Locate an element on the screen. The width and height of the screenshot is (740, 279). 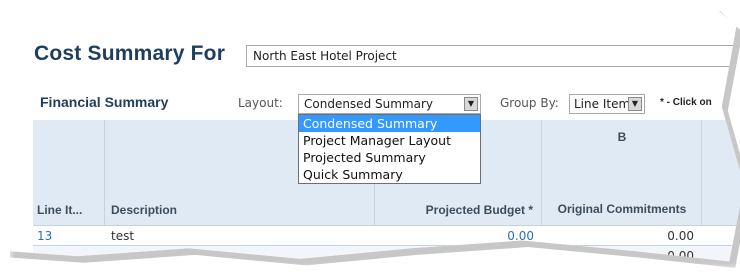
page-title: Cost Summary For is located at coordinates (130, 53).